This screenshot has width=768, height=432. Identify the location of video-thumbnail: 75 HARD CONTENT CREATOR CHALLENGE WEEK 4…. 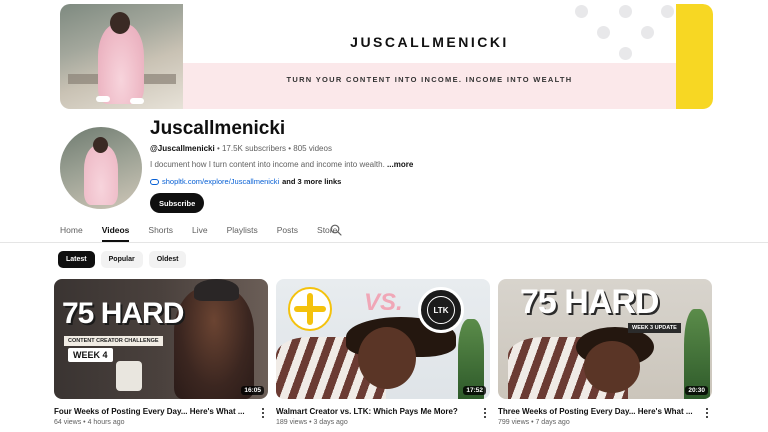
(161, 339).